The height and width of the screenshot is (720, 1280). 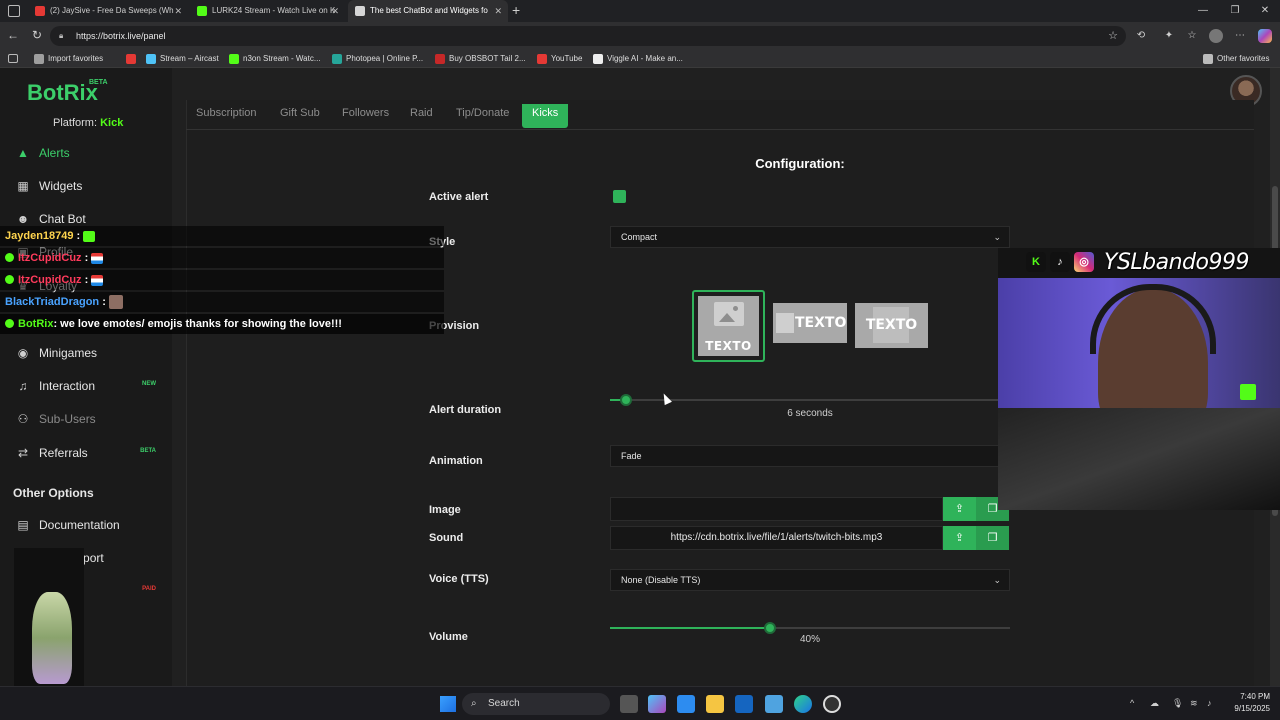 What do you see at coordinates (715, 704) in the screenshot?
I see `file-explorer-icon` at bounding box center [715, 704].